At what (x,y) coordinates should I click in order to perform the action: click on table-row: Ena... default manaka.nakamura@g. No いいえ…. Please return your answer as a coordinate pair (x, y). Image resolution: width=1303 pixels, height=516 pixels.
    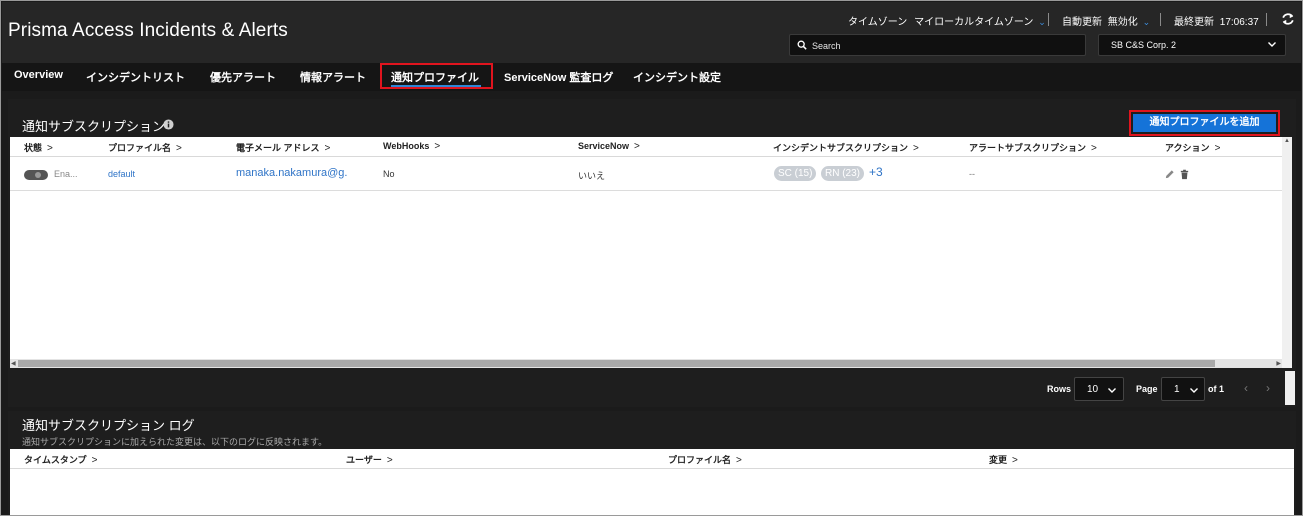
    Looking at the image, I should click on (646, 174).